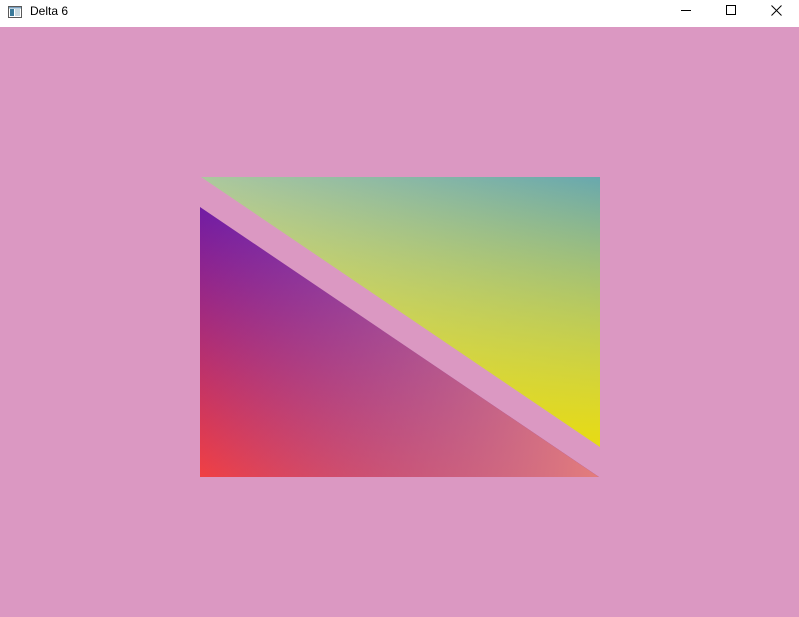 This screenshot has width=799, height=617. I want to click on minimize-icon, so click(686, 12).